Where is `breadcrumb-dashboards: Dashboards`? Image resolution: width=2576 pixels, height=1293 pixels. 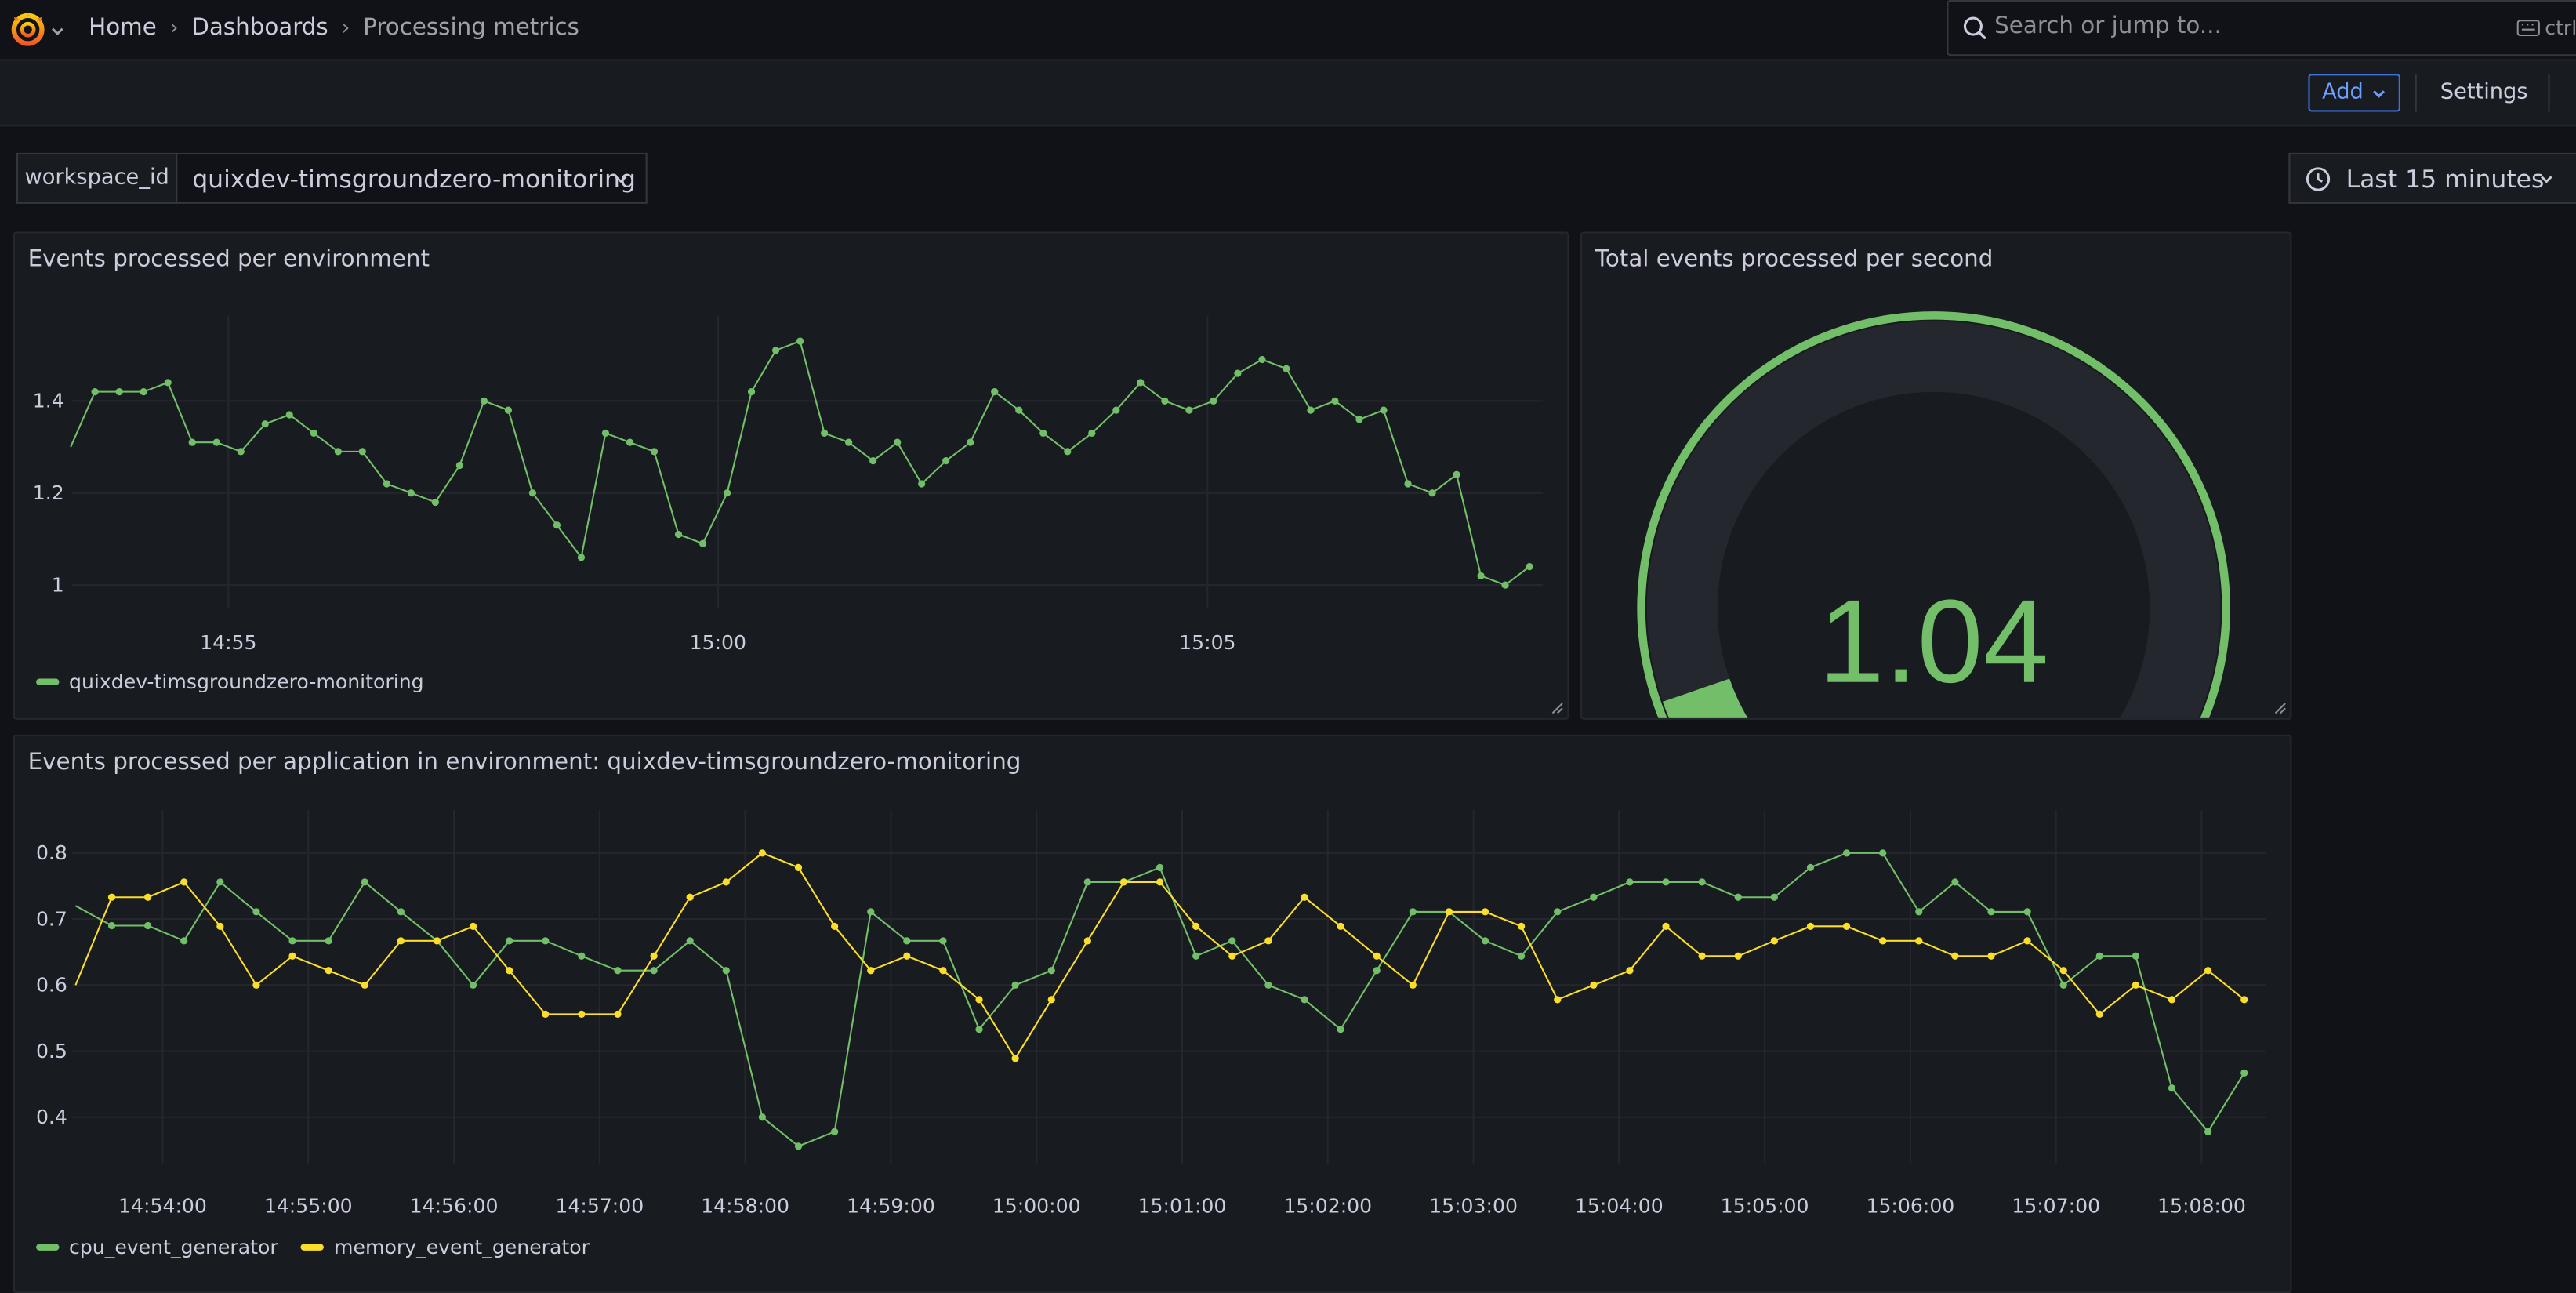
breadcrumb-dashboards: Dashboards is located at coordinates (260, 29).